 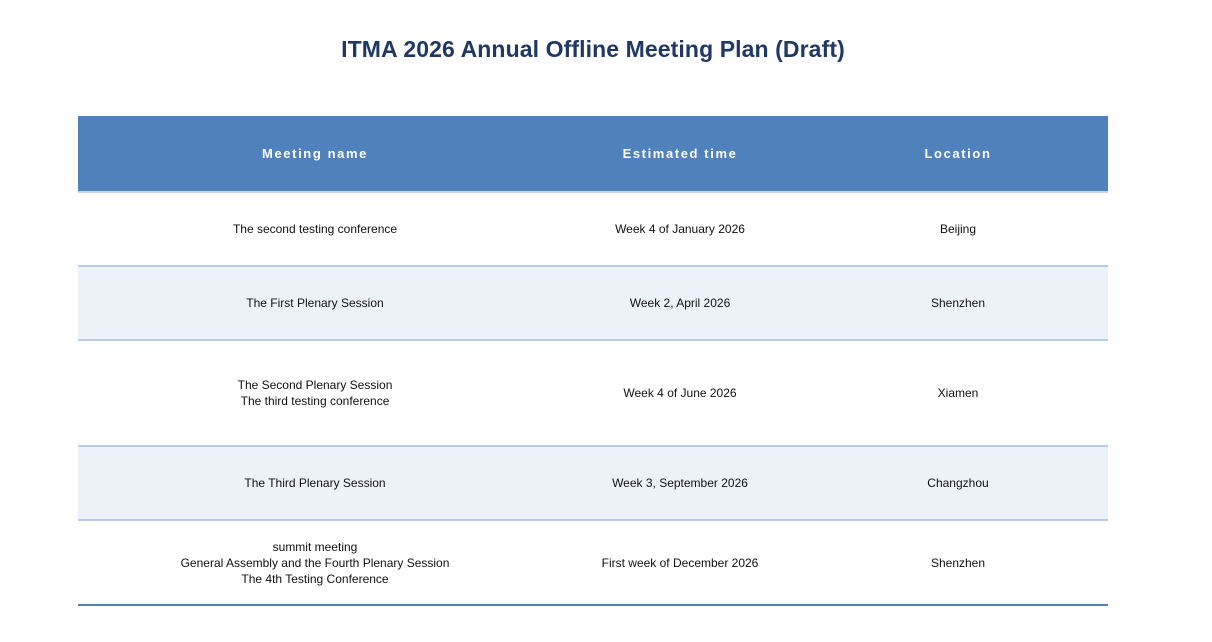 What do you see at coordinates (958, 483) in the screenshot?
I see `location-cell: Changzhou` at bounding box center [958, 483].